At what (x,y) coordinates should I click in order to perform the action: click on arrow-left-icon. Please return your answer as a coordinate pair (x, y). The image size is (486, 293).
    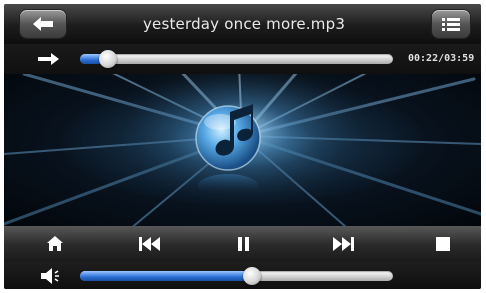
    Looking at the image, I should click on (43, 24).